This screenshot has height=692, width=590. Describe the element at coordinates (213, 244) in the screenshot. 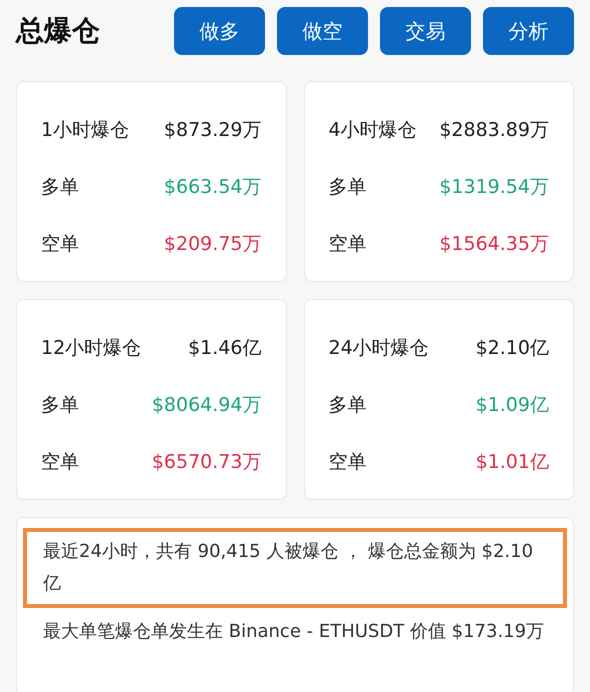

I see `row-value: $209.75万` at that location.